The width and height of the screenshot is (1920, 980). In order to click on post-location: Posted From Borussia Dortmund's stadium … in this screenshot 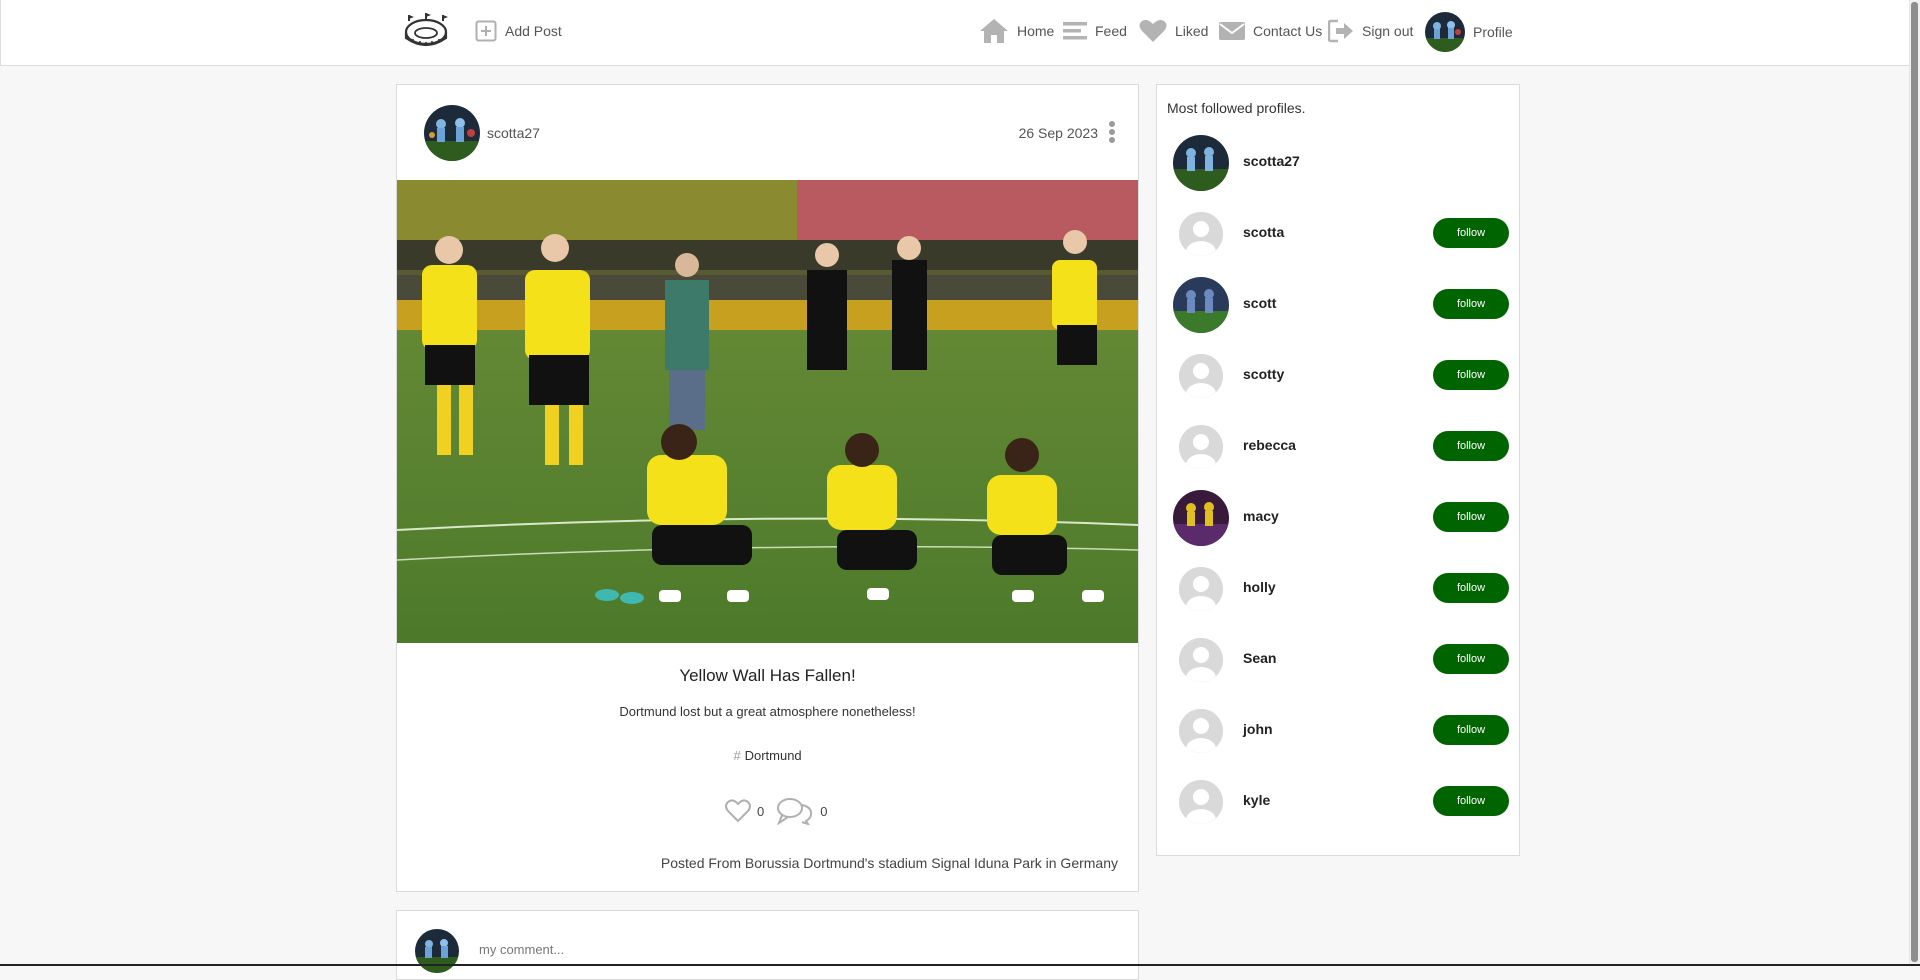, I will do `click(889, 863)`.